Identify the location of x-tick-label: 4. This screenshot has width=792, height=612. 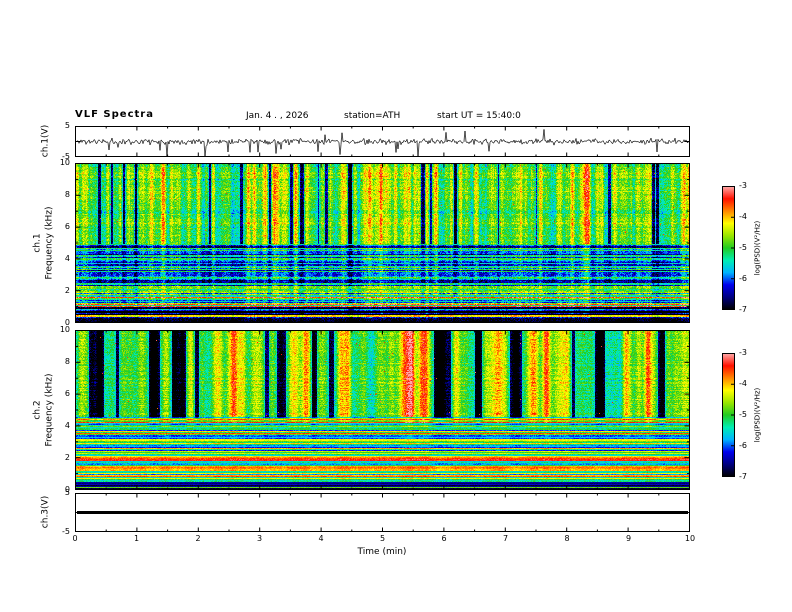
(321, 538).